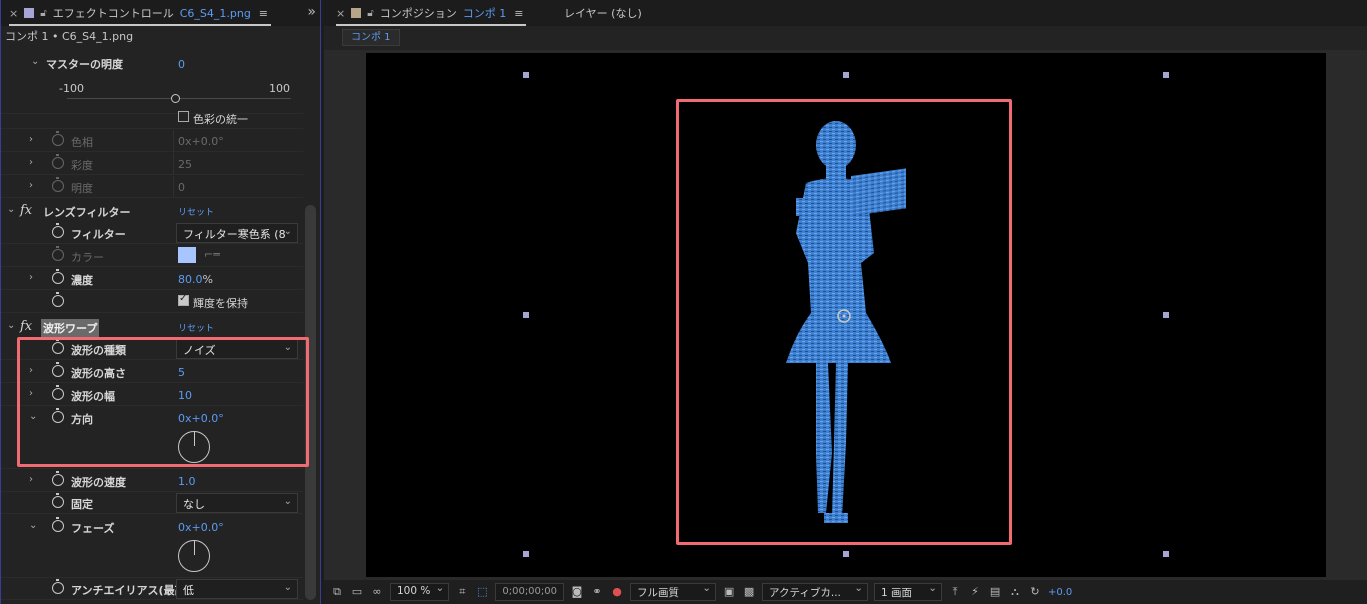 This screenshot has height=604, width=1367. I want to click on region-of-interest-icon: ▣, so click(729, 592).